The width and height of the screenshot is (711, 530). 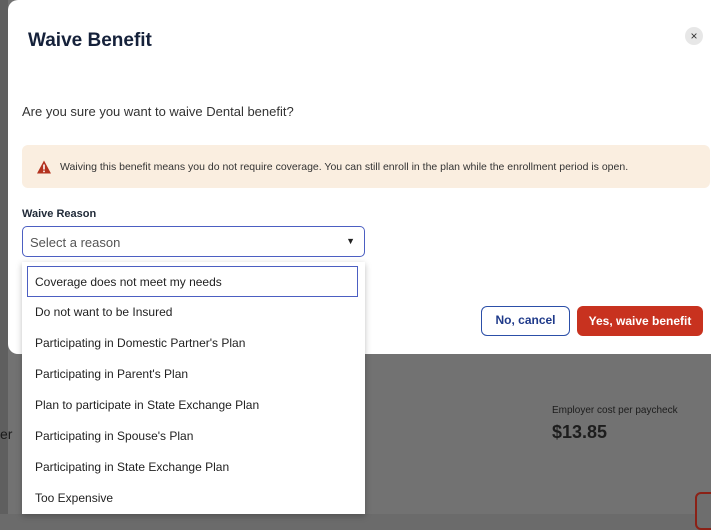 I want to click on option-label: Coverage does not meet my needs, so click(x=128, y=282).